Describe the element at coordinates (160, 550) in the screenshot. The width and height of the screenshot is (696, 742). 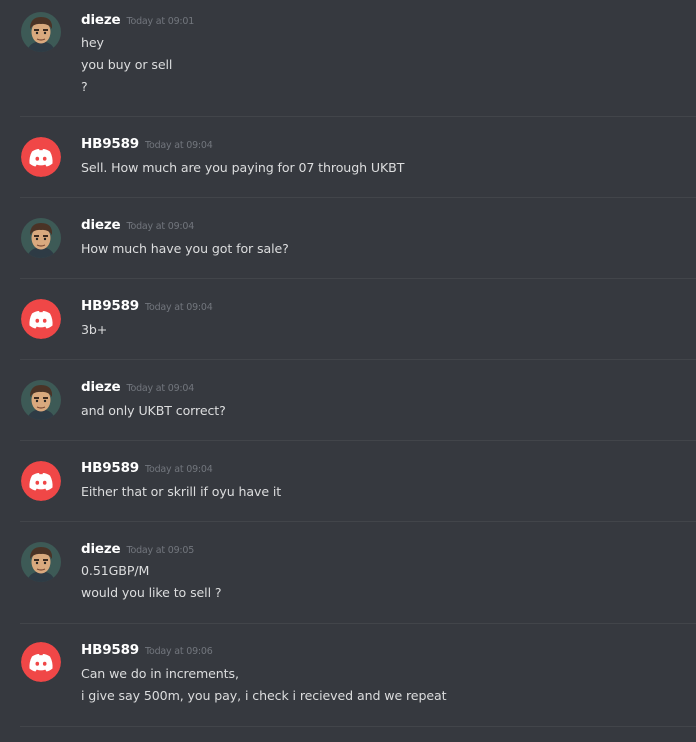
I see `timestamp: Today at 09:05` at that location.